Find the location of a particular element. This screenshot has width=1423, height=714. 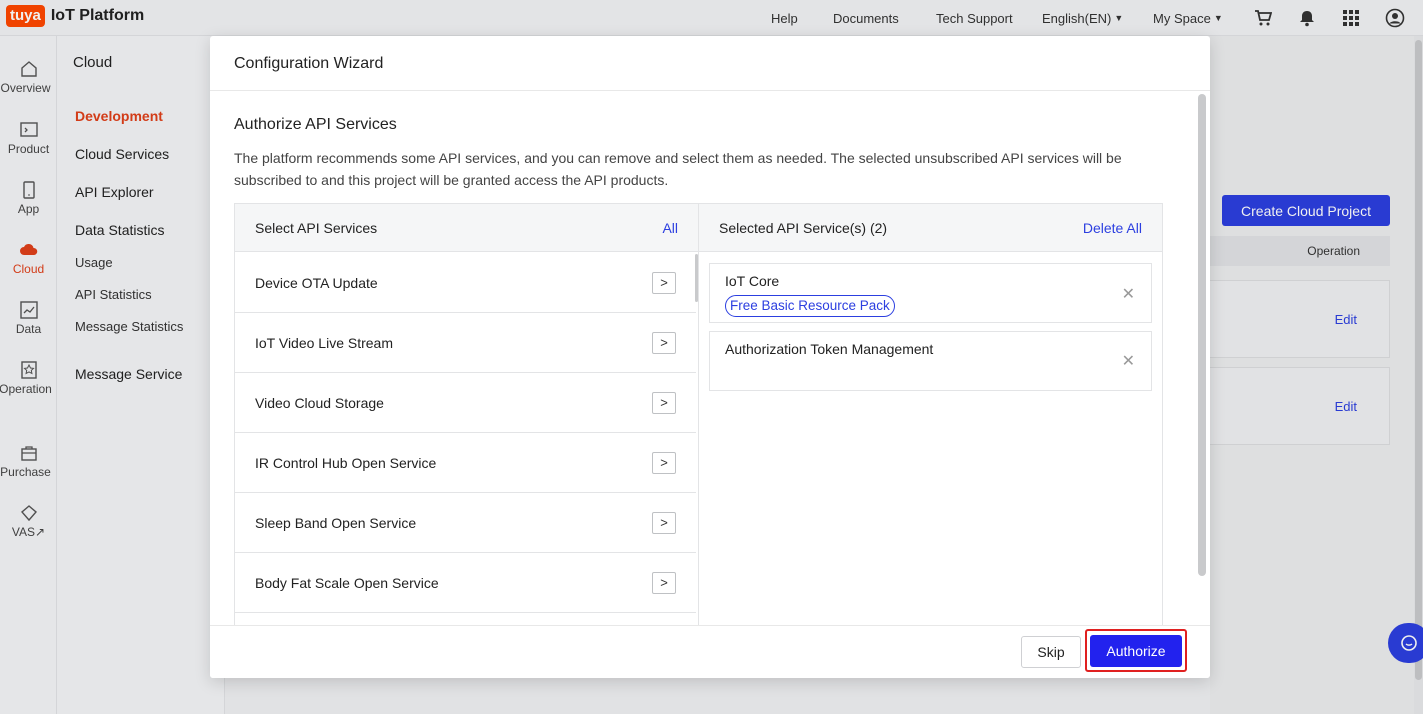

service-row: Video Cloud Storage > is located at coordinates (465, 403).